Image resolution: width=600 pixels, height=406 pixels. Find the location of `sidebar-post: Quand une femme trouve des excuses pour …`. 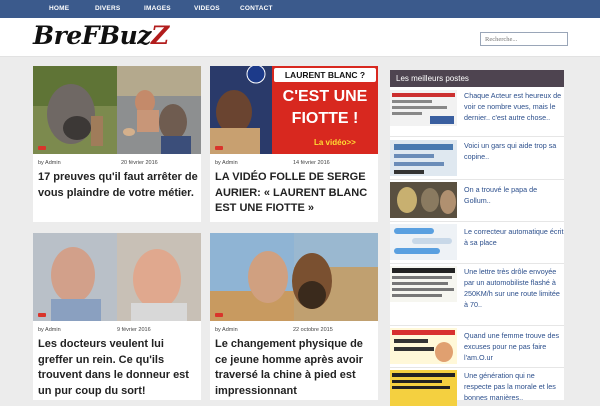

sidebar-post: Quand une femme trouve des excuses pour … is located at coordinates (477, 348).